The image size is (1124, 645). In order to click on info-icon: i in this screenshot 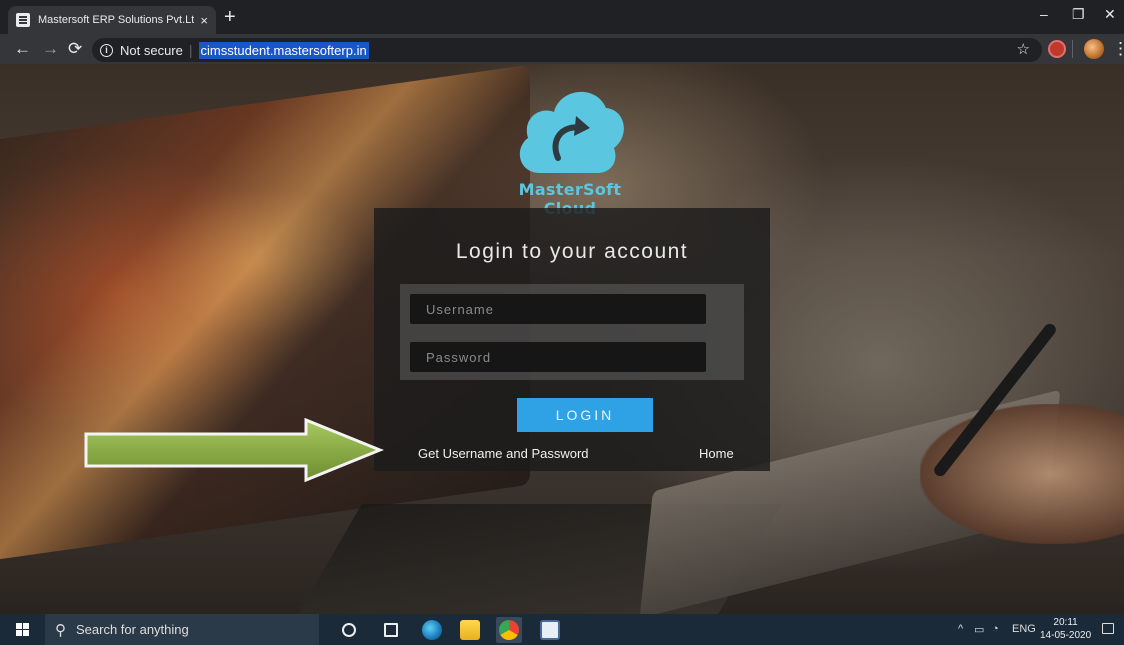, I will do `click(106, 50)`.